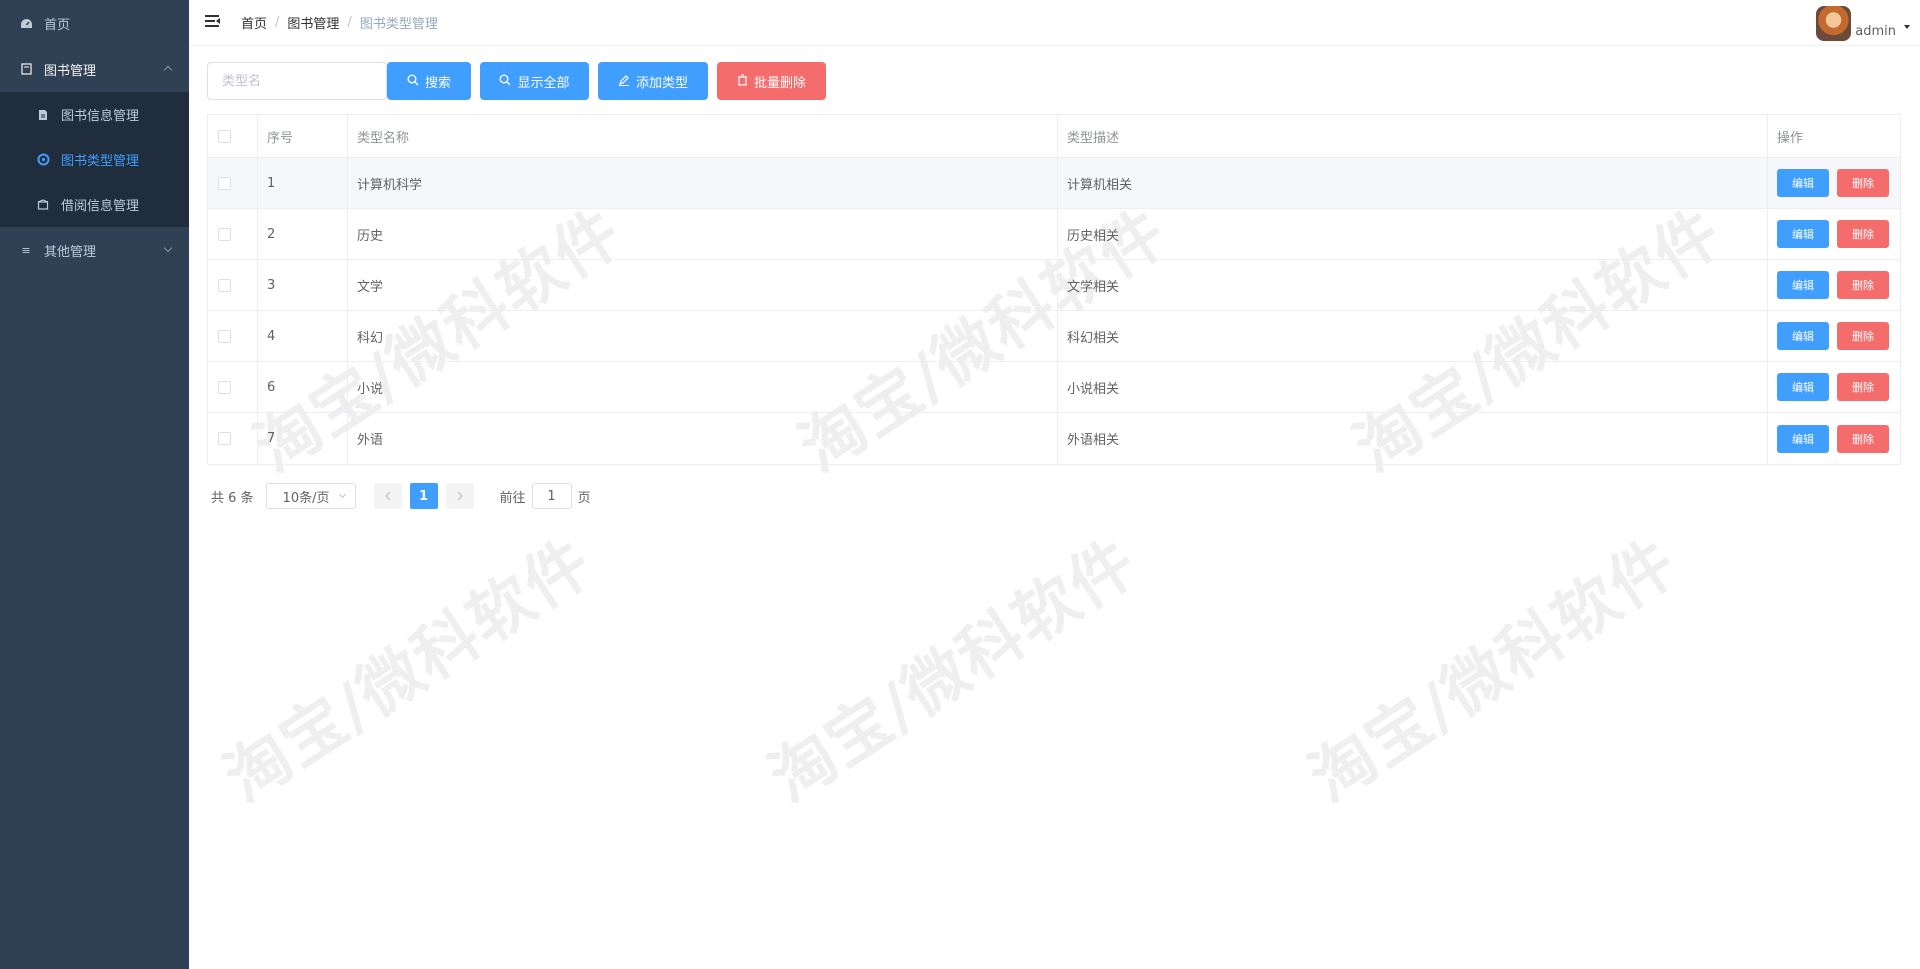  I want to click on show-all-button-label: 显示全部, so click(543, 83).